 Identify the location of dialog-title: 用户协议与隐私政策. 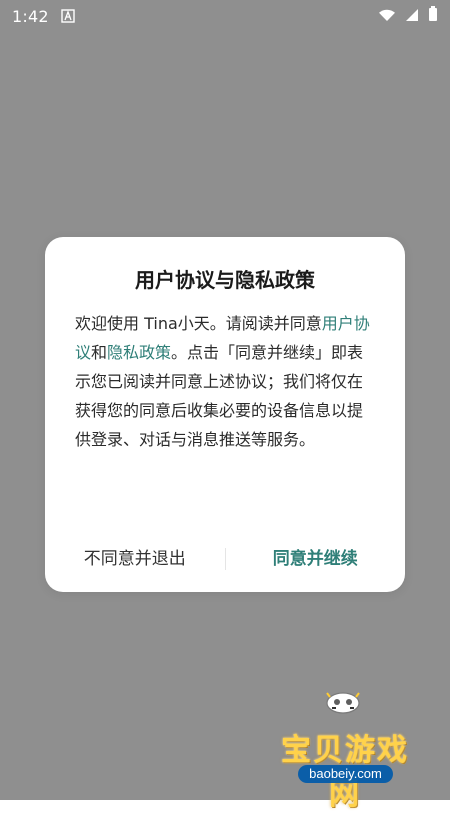
(225, 280).